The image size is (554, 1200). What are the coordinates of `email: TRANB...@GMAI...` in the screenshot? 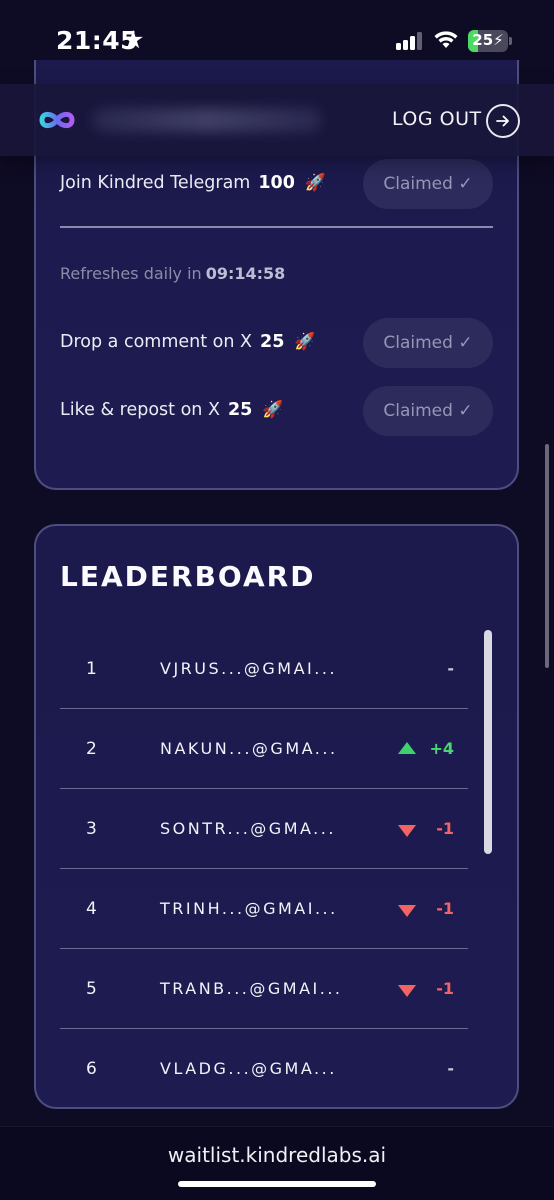 It's located at (251, 988).